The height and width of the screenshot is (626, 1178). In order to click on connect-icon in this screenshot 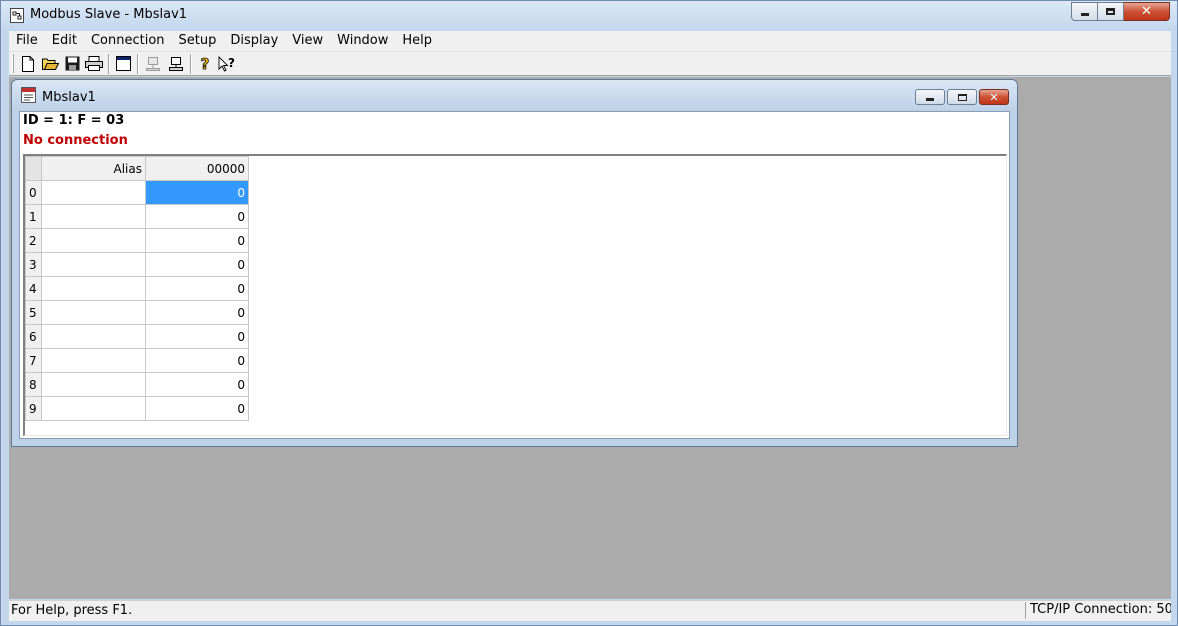, I will do `click(153, 63)`.